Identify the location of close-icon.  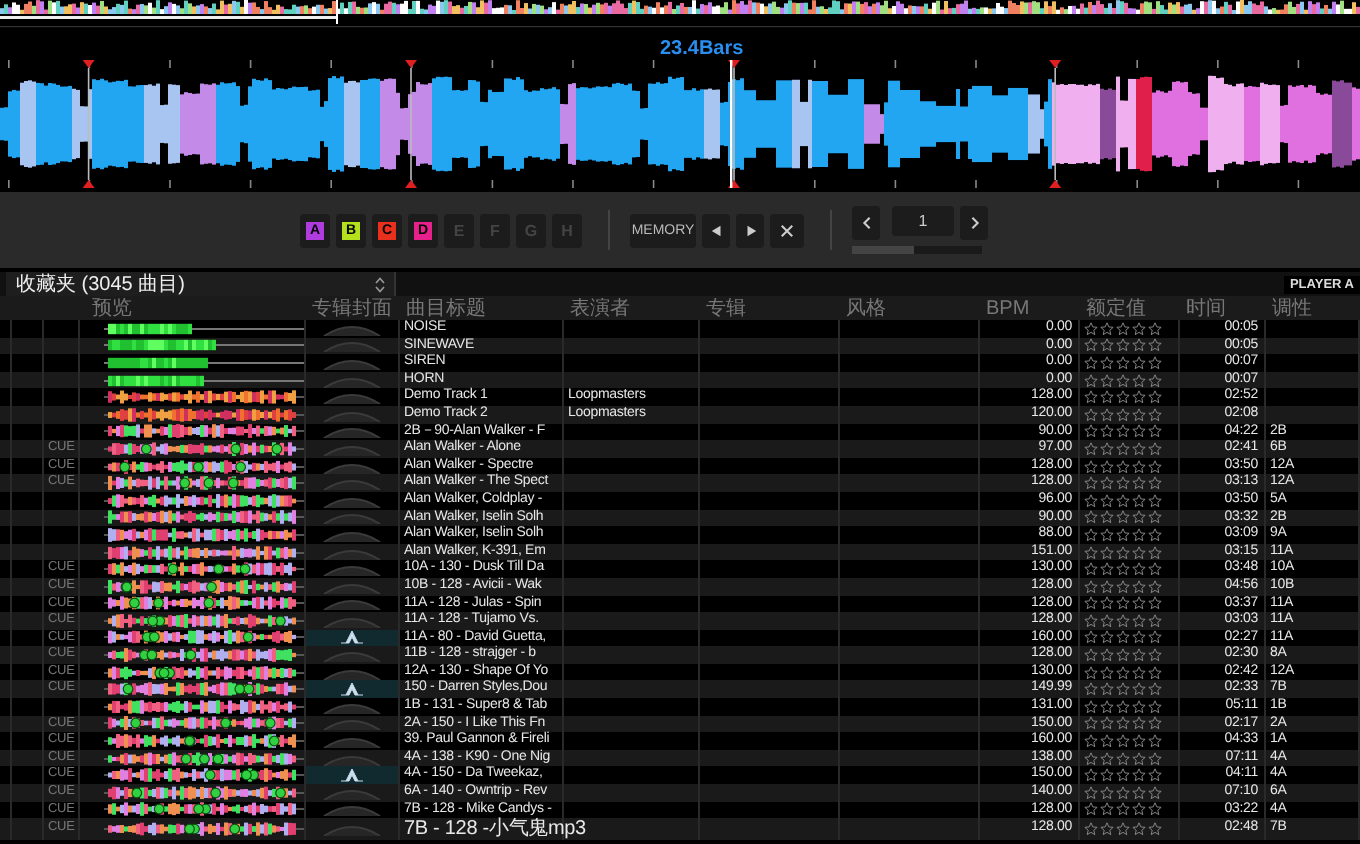
(787, 230).